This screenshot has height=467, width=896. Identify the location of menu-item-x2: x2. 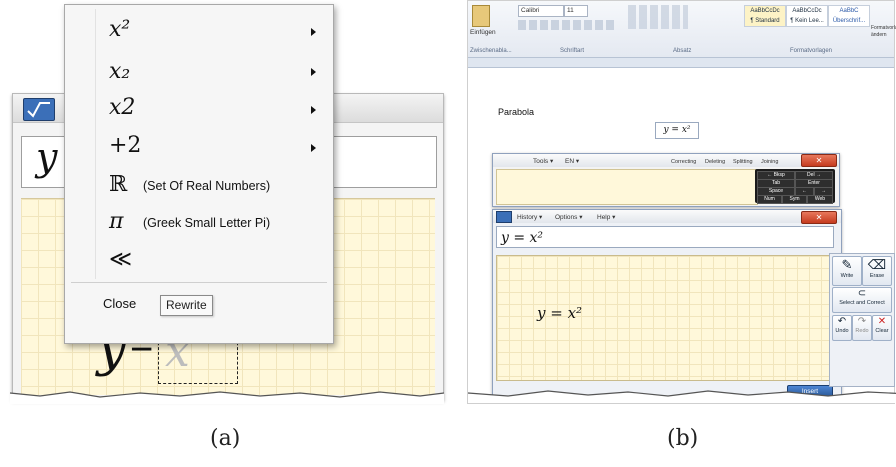
(199, 110).